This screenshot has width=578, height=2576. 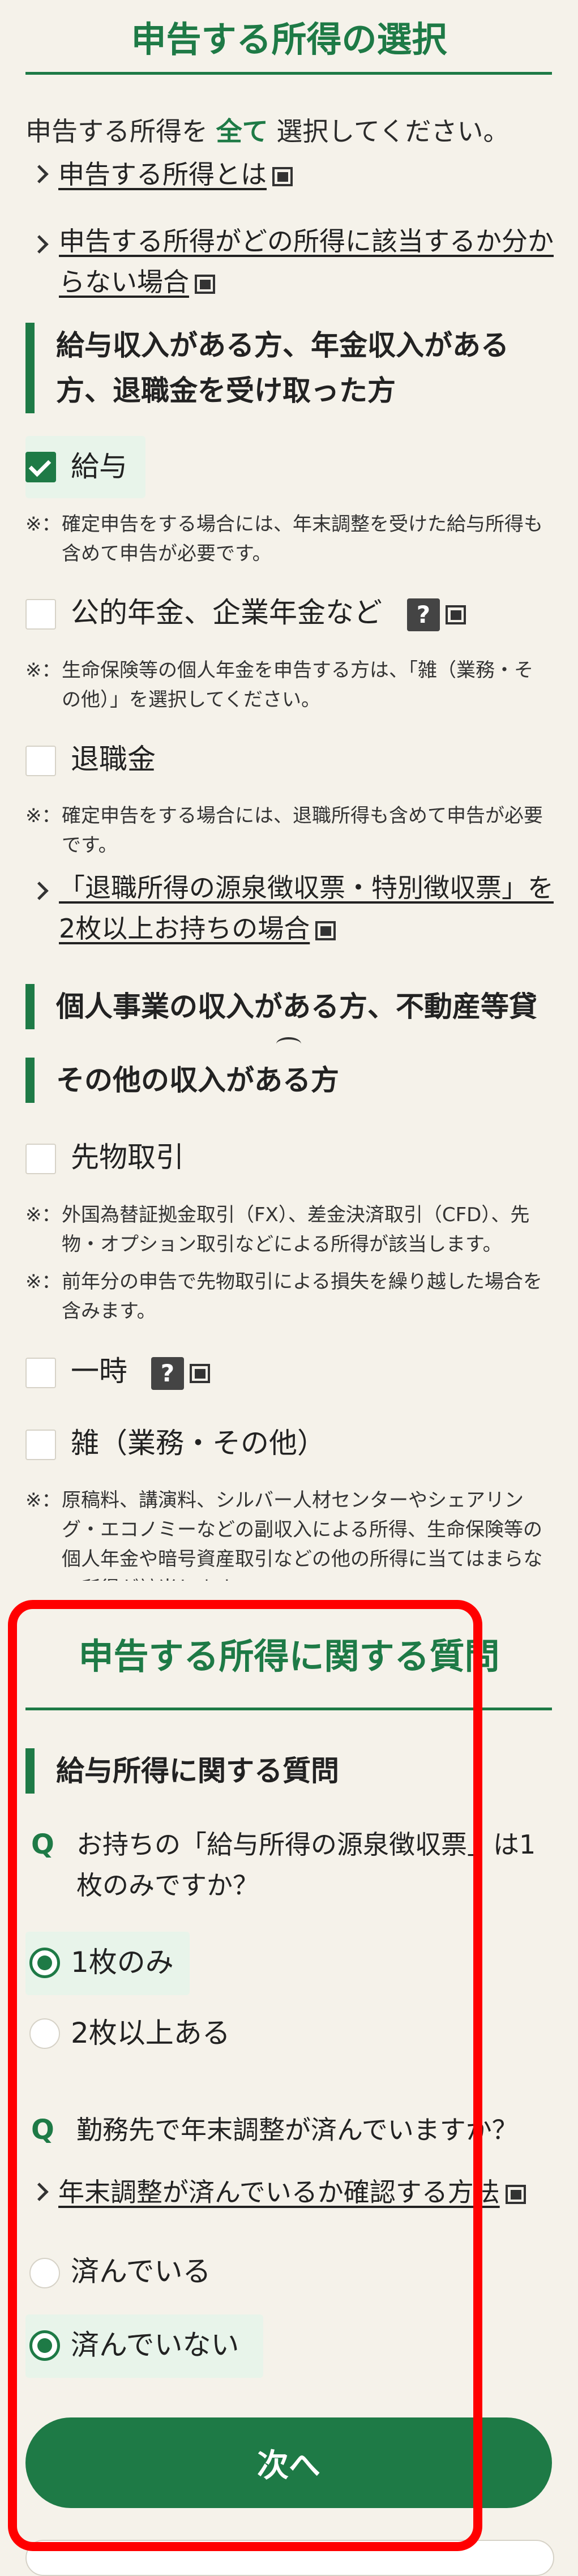 I want to click on radio-not-adjusted-label: 済んでいない, so click(x=155, y=2345).